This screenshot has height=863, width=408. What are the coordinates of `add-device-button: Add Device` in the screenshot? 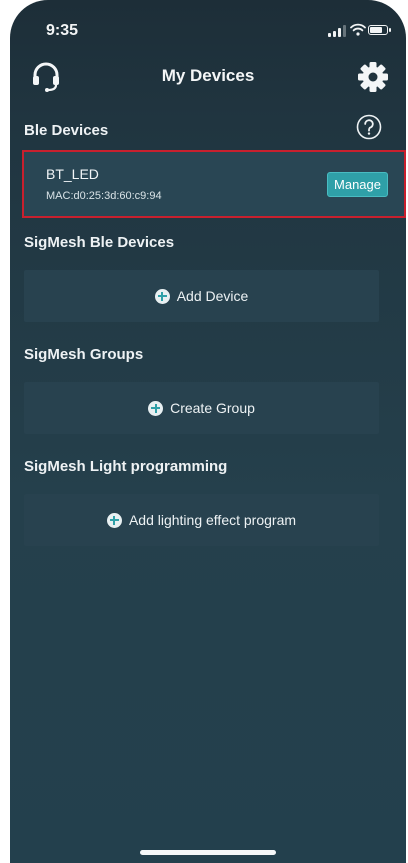 It's located at (201, 296).